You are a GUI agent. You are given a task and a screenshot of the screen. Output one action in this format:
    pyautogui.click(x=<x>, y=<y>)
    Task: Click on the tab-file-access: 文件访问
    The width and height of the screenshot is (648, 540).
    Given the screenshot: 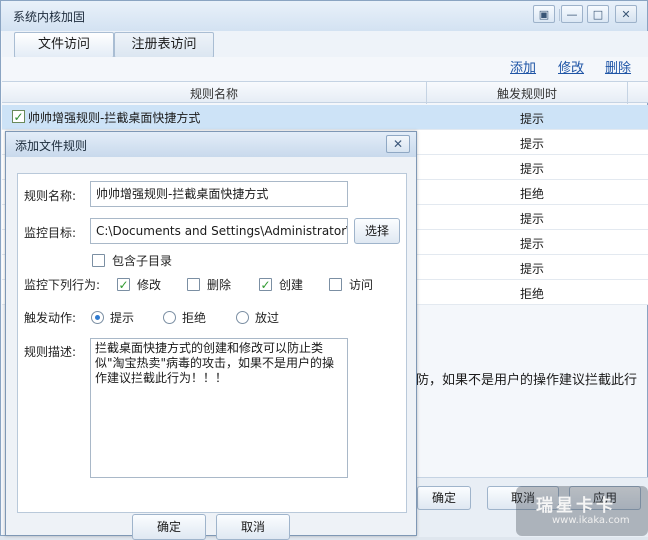 What is the action you would take?
    pyautogui.click(x=64, y=45)
    